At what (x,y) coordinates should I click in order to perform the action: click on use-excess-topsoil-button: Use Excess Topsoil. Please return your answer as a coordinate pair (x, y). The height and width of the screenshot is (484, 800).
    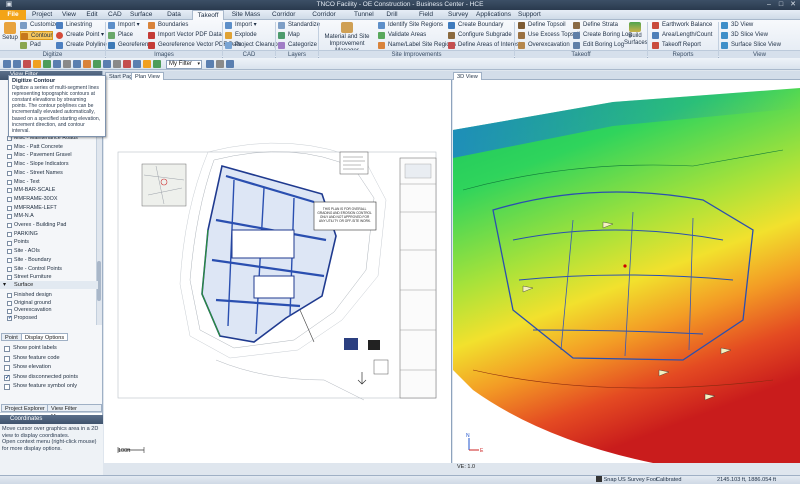
    Looking at the image, I should click on (549, 35).